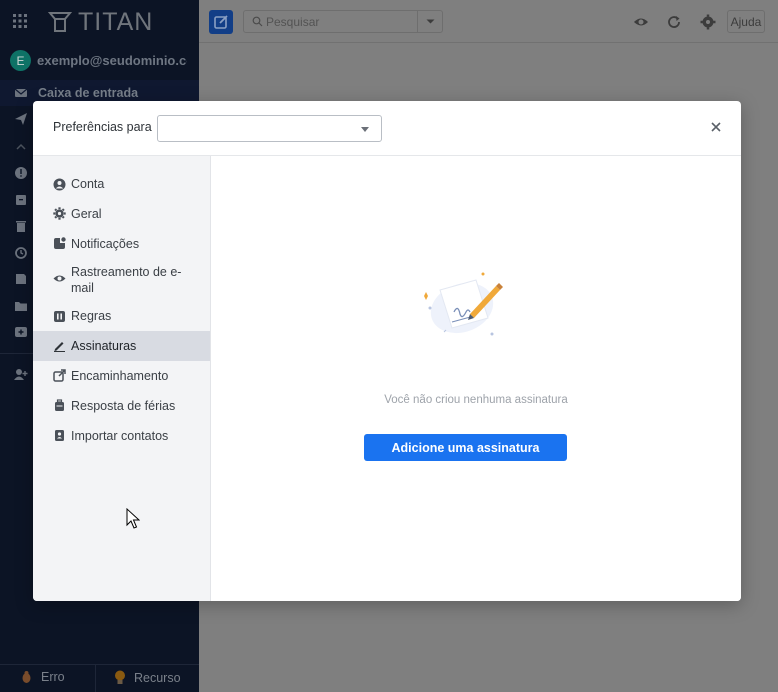 The width and height of the screenshot is (778, 692). Describe the element at coordinates (293, 22) in the screenshot. I see `search-placeholder: Pesquisar` at that location.